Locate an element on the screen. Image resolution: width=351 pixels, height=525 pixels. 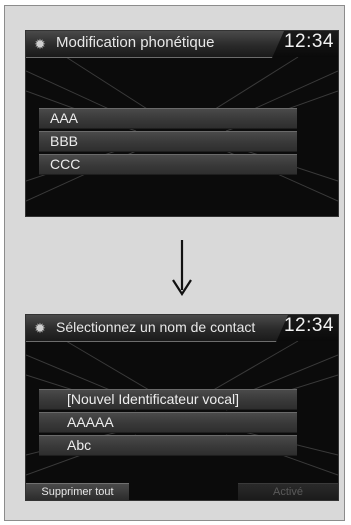
title-bar: ✹ Sélectionnez un nom de contact 12:34 is located at coordinates (182, 328).